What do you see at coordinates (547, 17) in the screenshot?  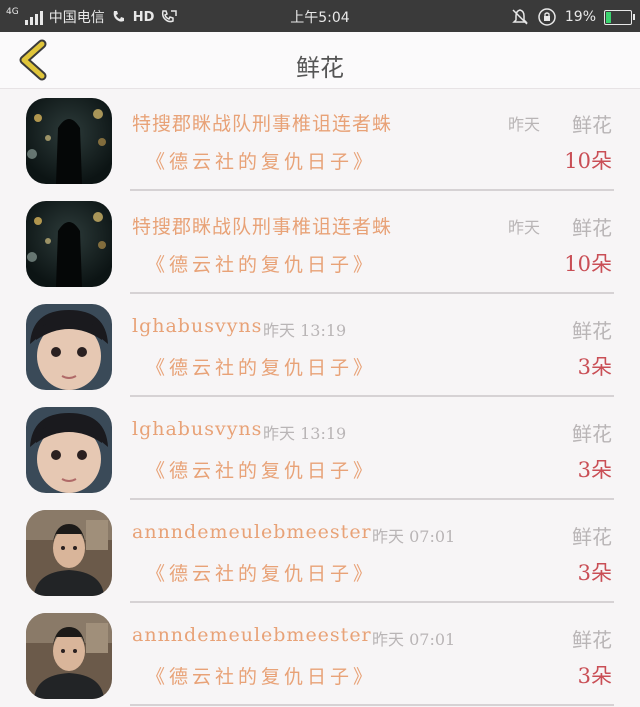 I see `rotation-lock-icon` at bounding box center [547, 17].